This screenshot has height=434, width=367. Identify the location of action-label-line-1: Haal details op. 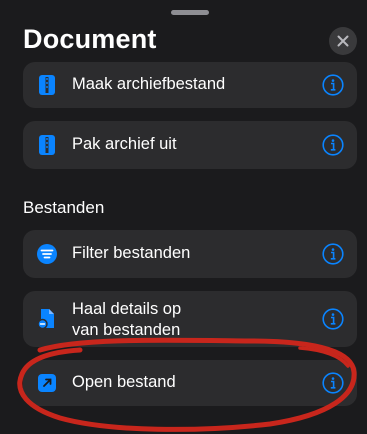
(127, 309).